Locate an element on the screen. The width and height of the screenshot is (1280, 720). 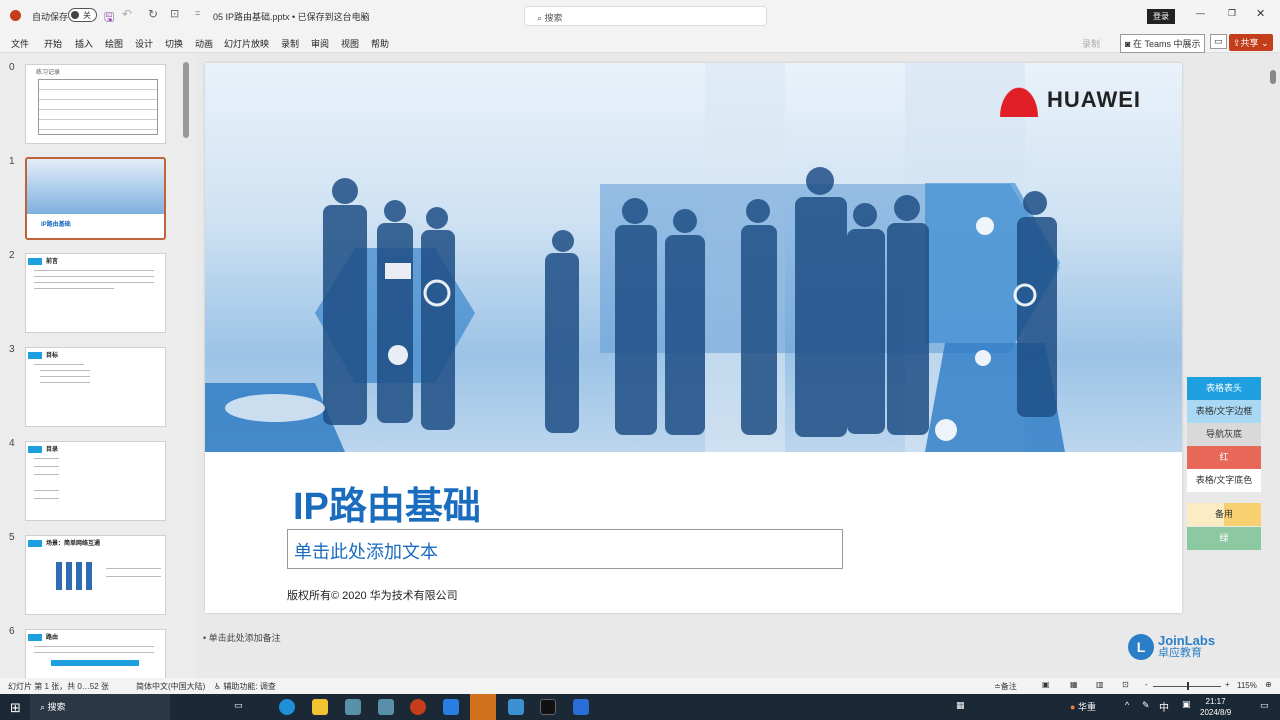
swatch-red: 红 is located at coordinates (1224, 457).